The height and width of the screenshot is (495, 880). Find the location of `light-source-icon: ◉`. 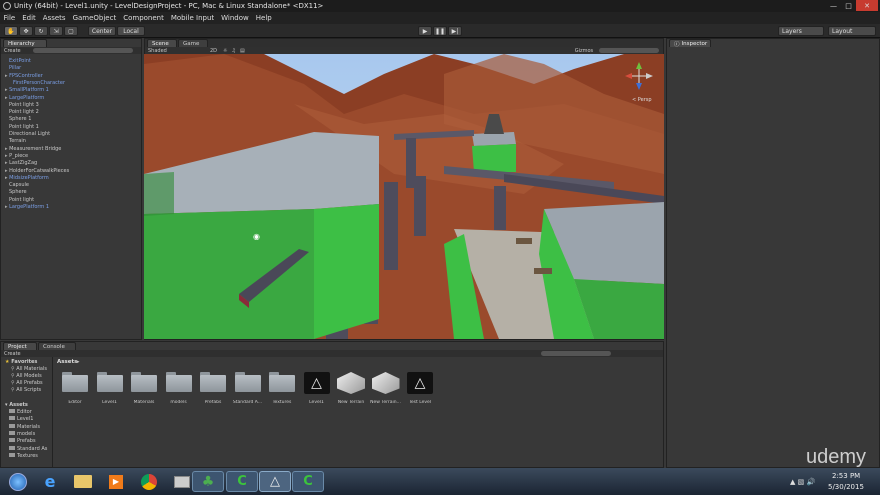

light-source-icon: ◉ is located at coordinates (256, 236).